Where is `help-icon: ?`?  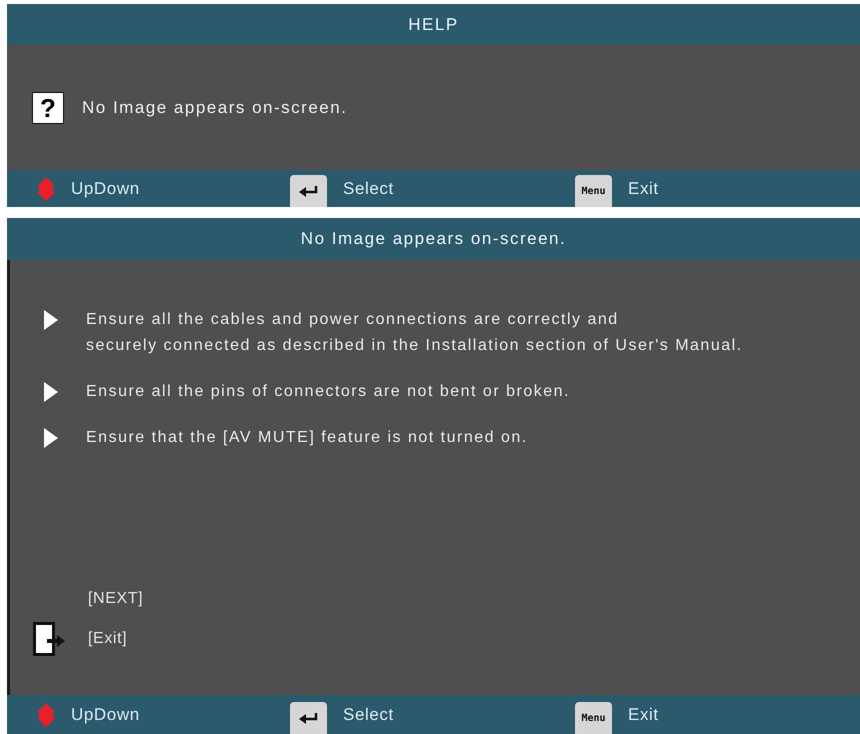
help-icon: ? is located at coordinates (48, 108).